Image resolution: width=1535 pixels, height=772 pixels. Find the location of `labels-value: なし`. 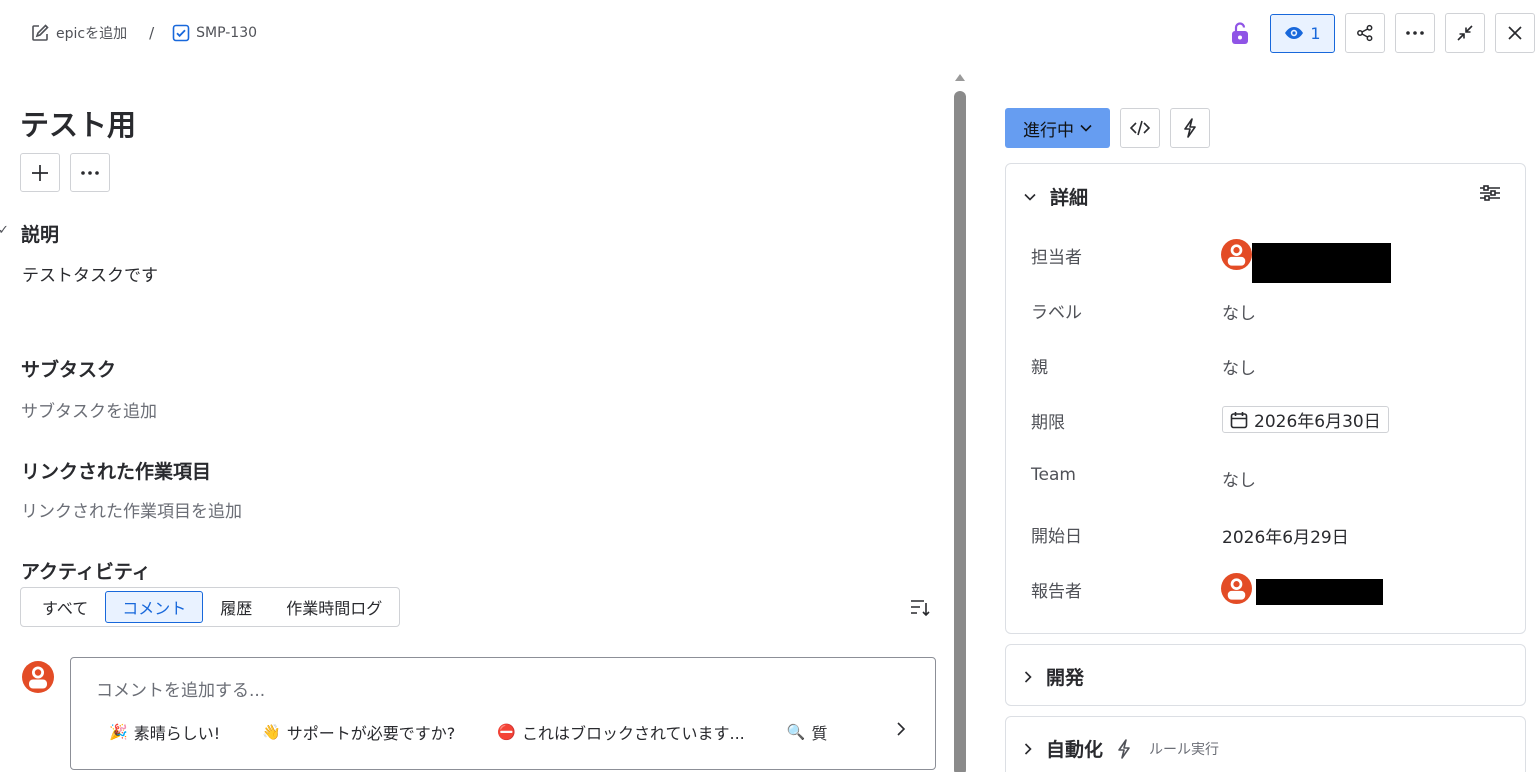

labels-value: なし is located at coordinates (1239, 311).